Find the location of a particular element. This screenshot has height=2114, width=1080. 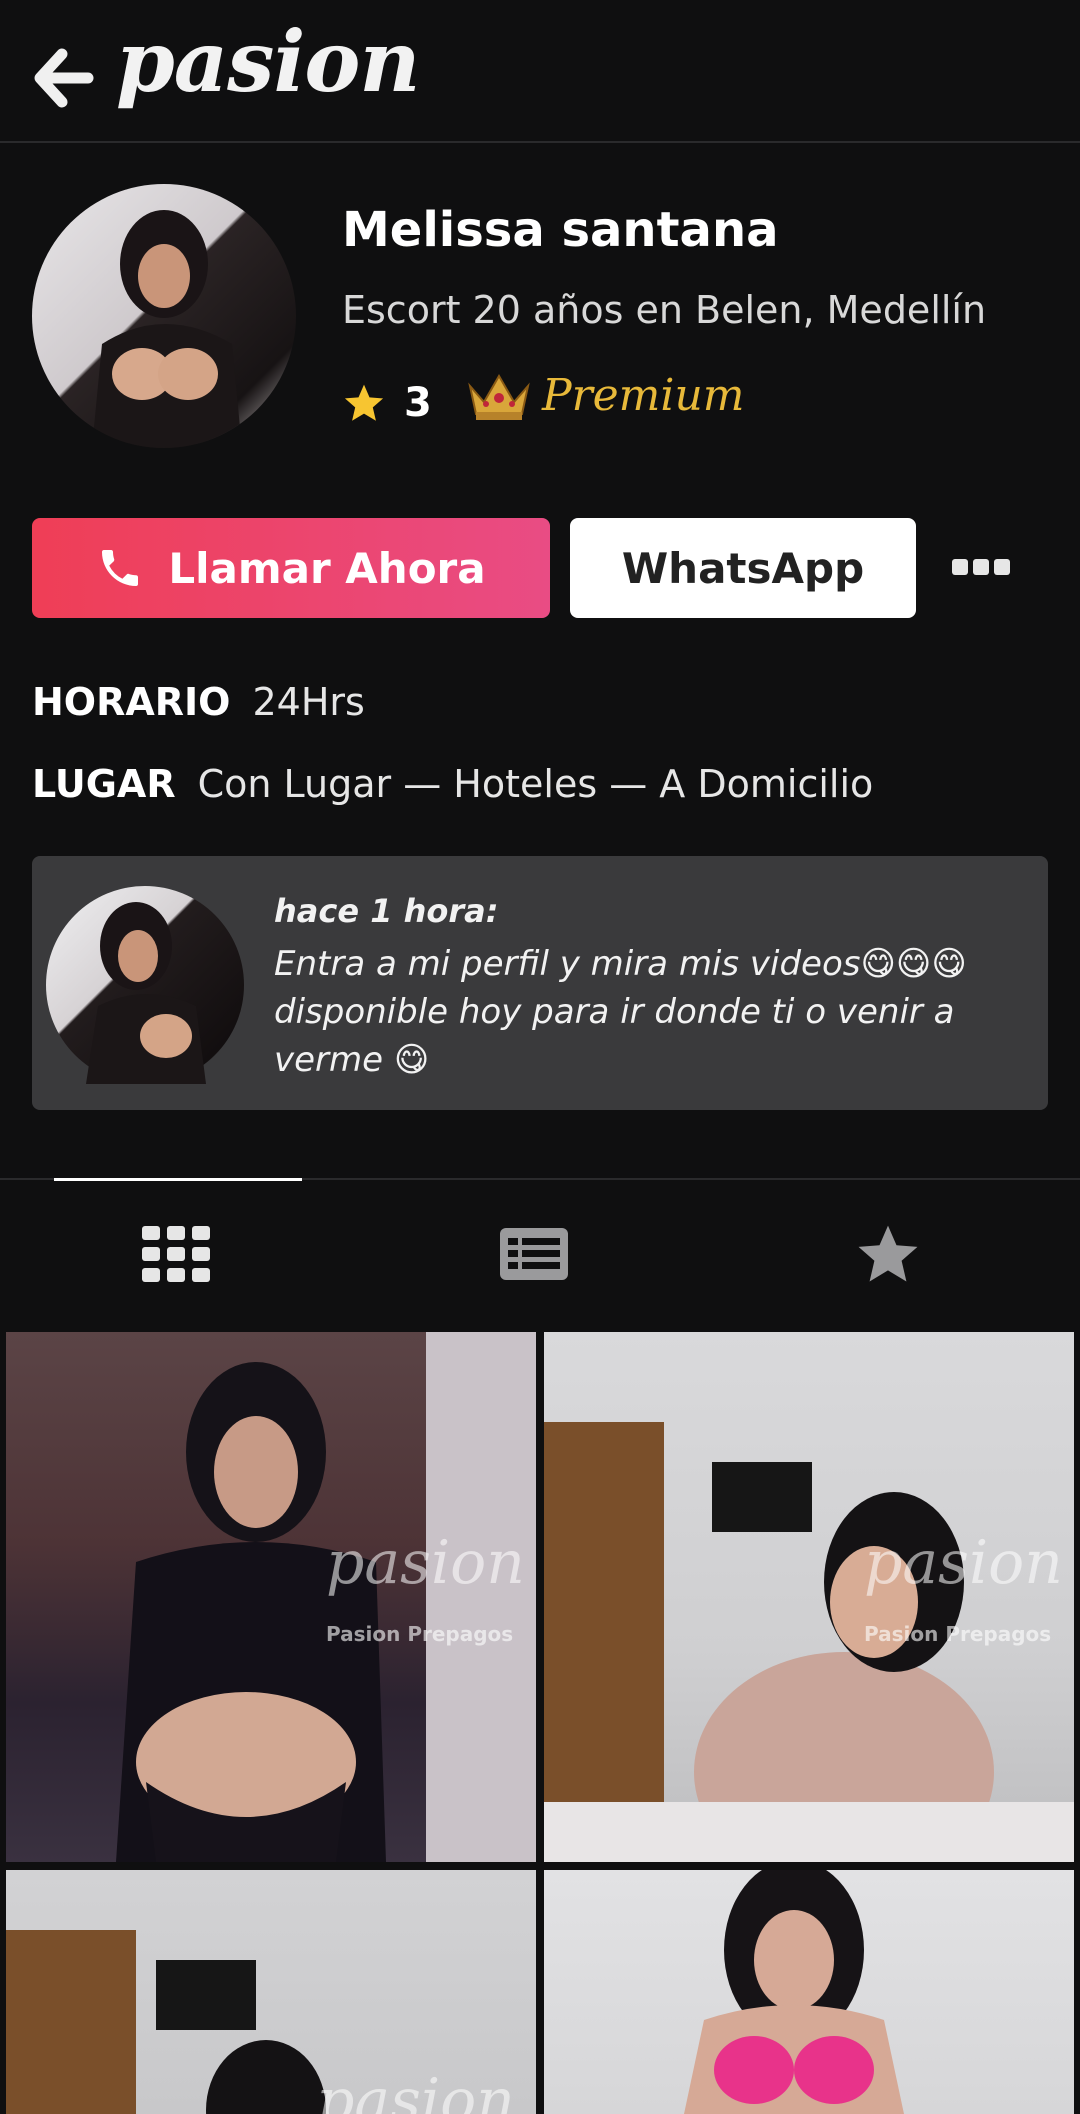

crown-icon is located at coordinates (499, 396).